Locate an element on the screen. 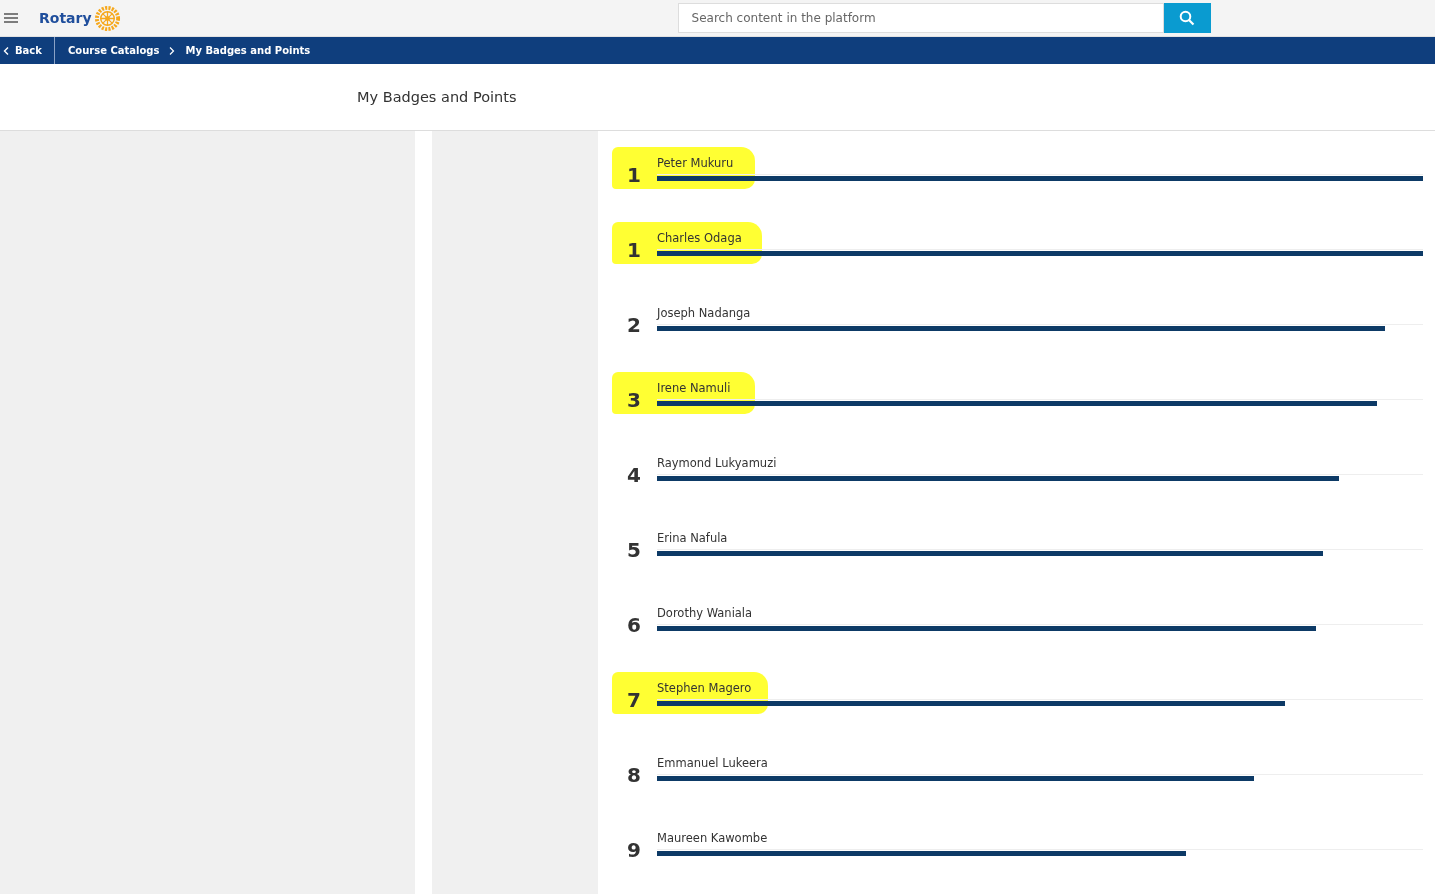  rank-number: 9 is located at coordinates (634, 850).